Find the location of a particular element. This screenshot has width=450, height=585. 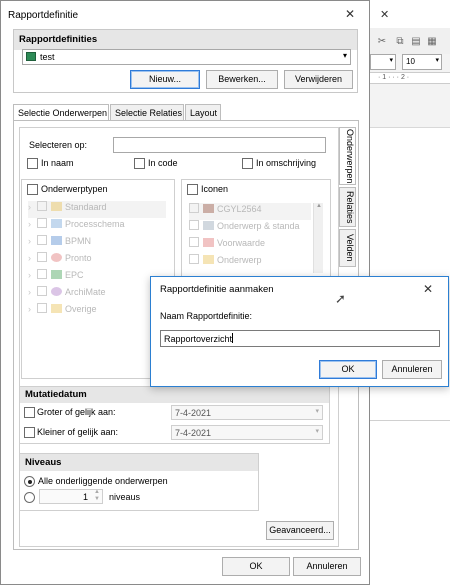

modal-ok-button: OK is located at coordinates (348, 369).